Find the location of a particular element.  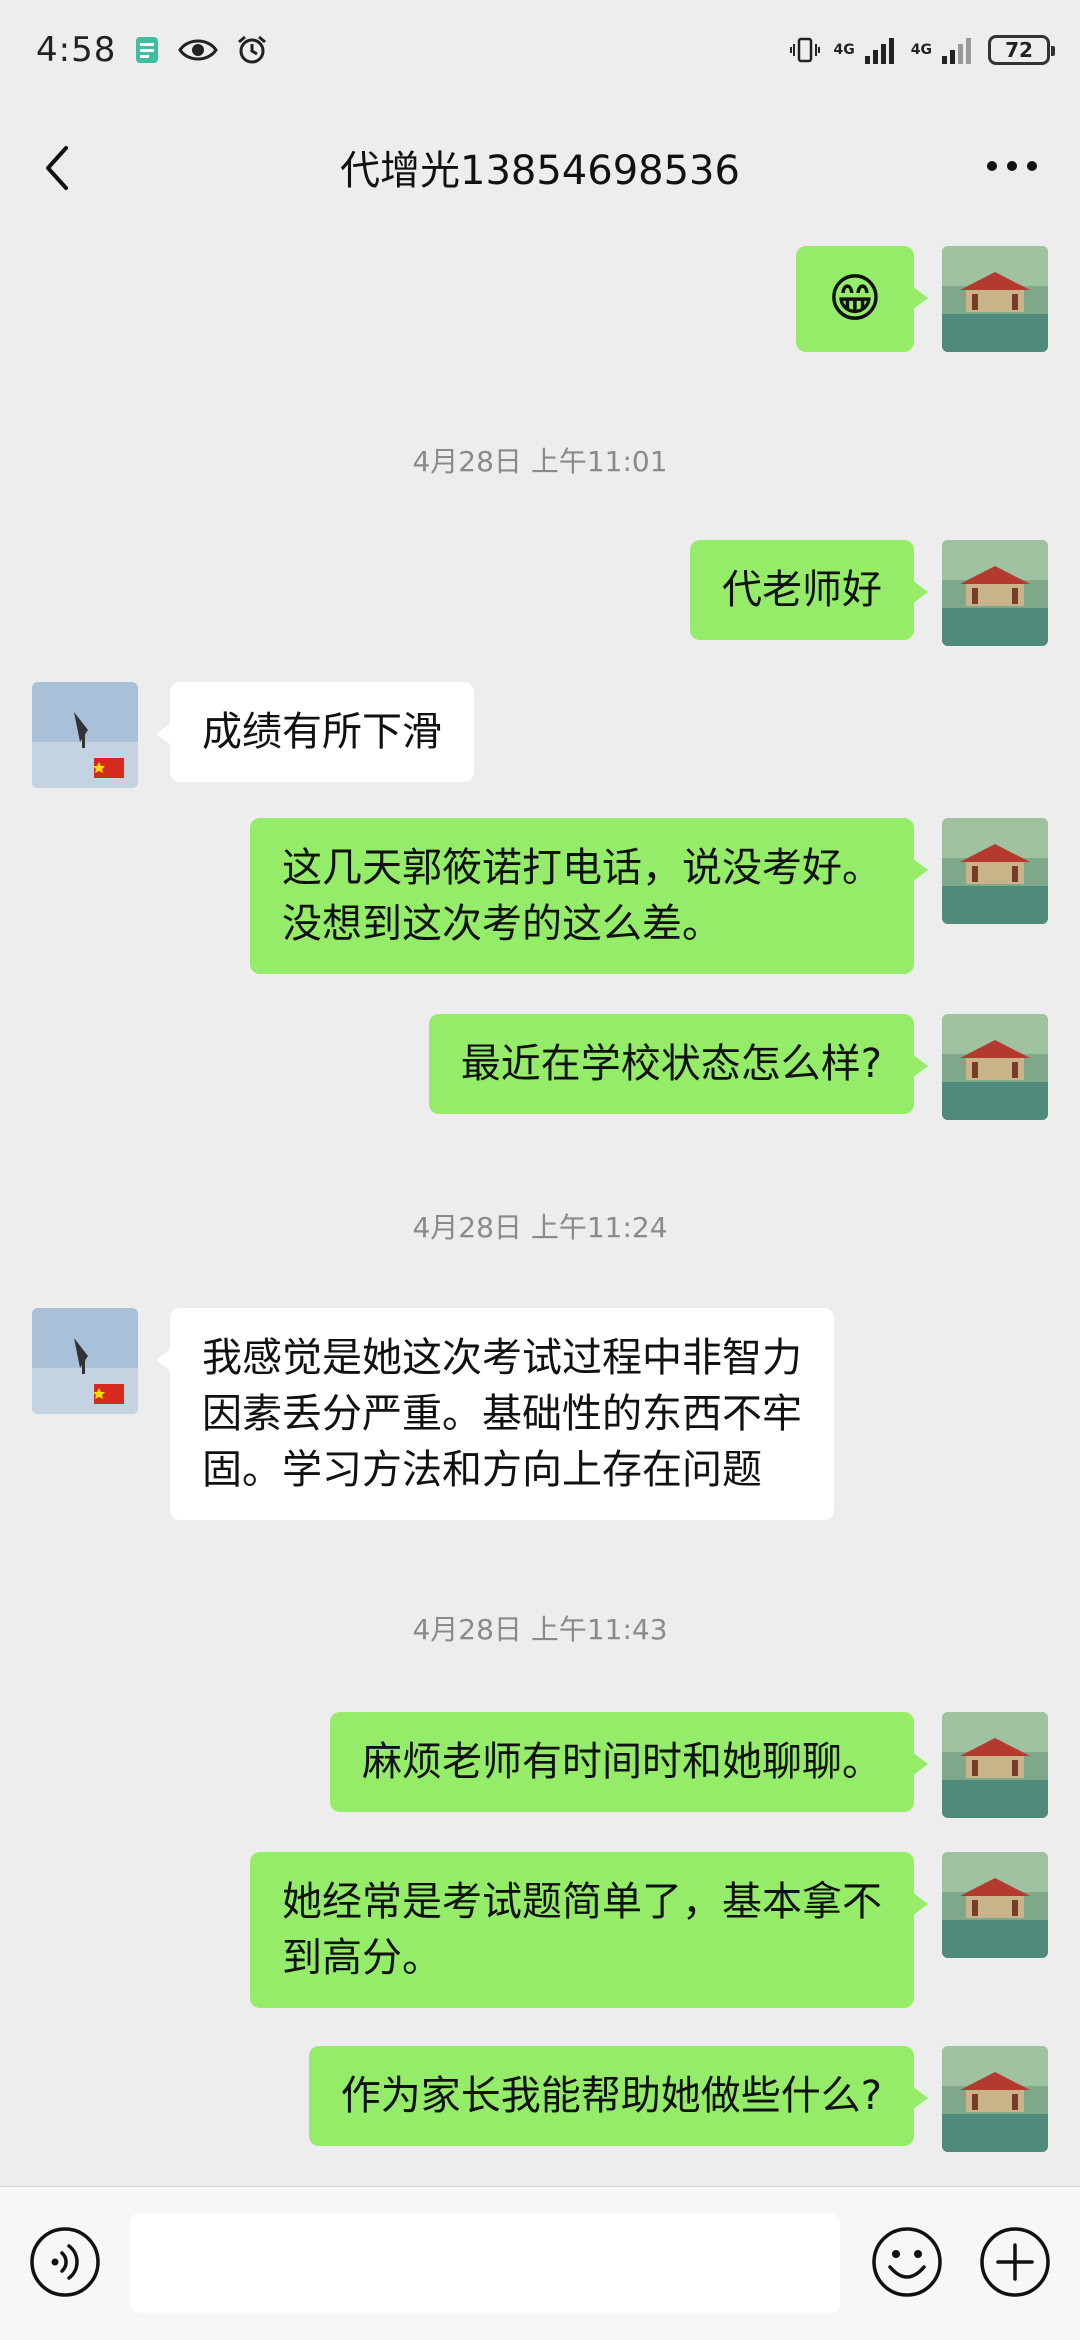

message-bubble: 代老师好 is located at coordinates (809, 590).